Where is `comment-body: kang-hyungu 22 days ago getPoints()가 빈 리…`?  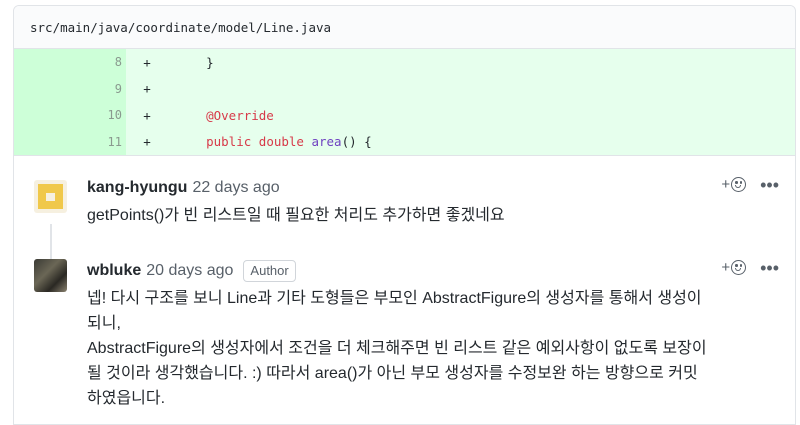 comment-body: kang-hyungu 22 days ago getPoints()가 빈 리… is located at coordinates (433, 202).